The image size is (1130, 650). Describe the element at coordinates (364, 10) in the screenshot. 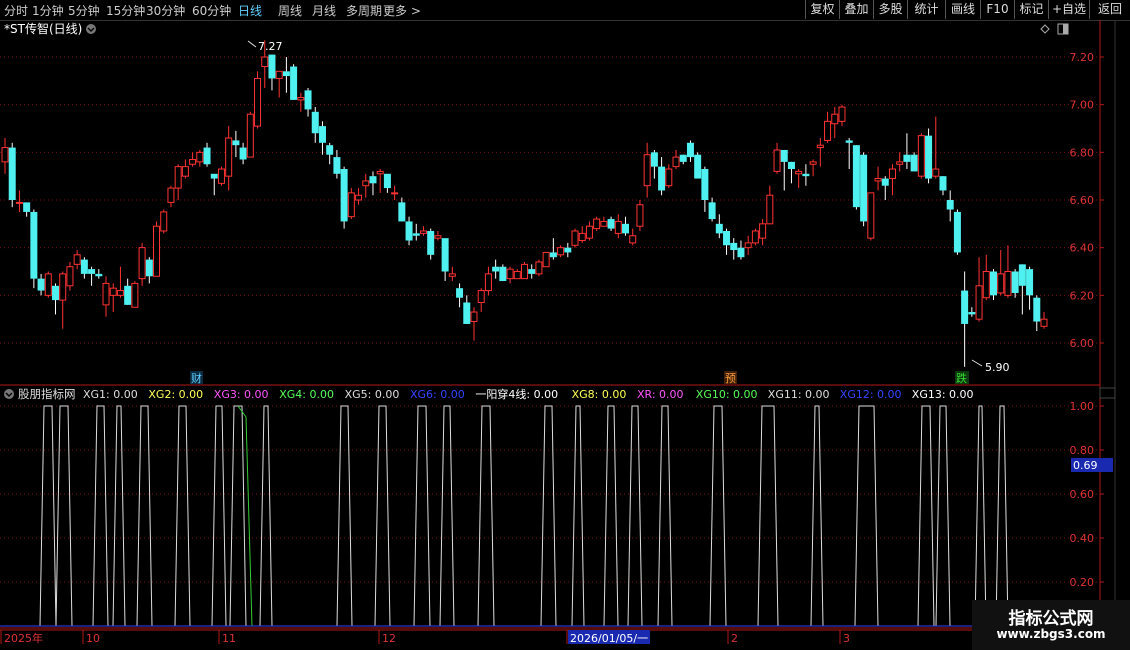

I see `period-tab-9: 多周期` at that location.